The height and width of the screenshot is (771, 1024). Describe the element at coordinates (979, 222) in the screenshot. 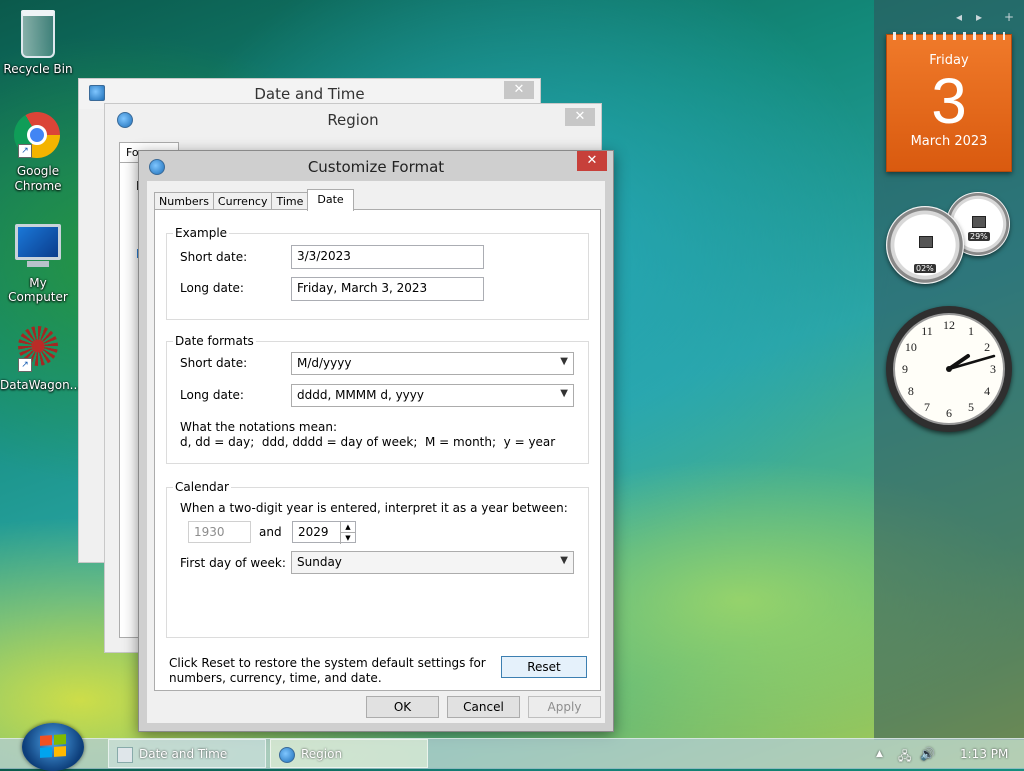

I see `memory-chip-icon` at that location.